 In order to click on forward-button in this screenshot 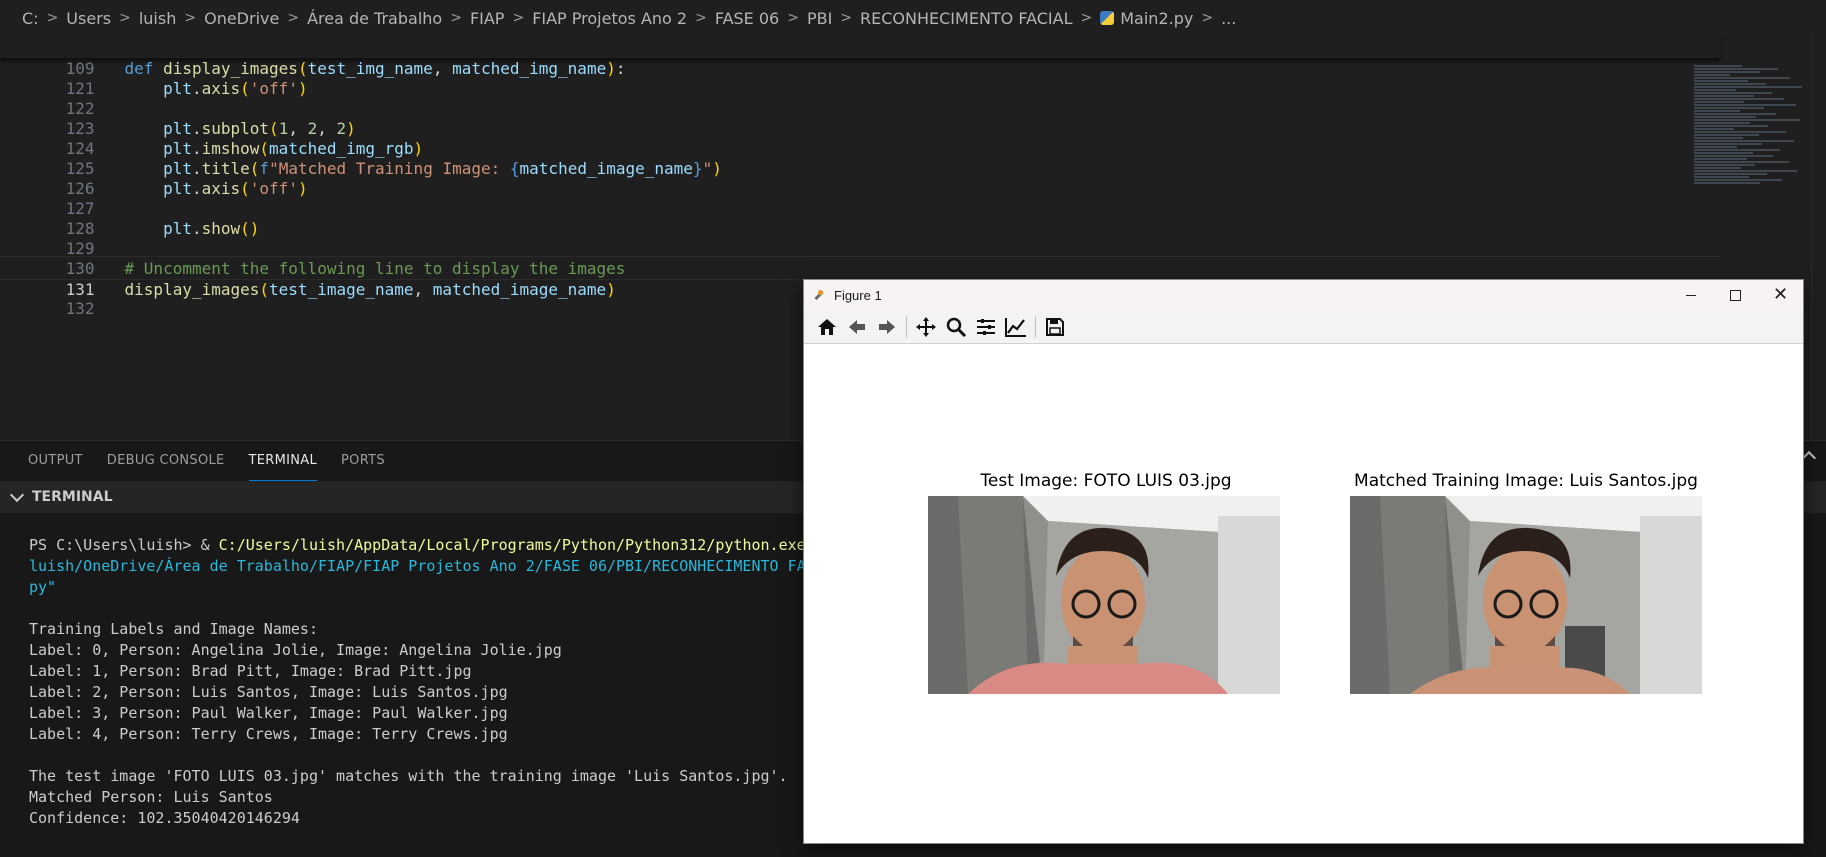, I will do `click(887, 327)`.